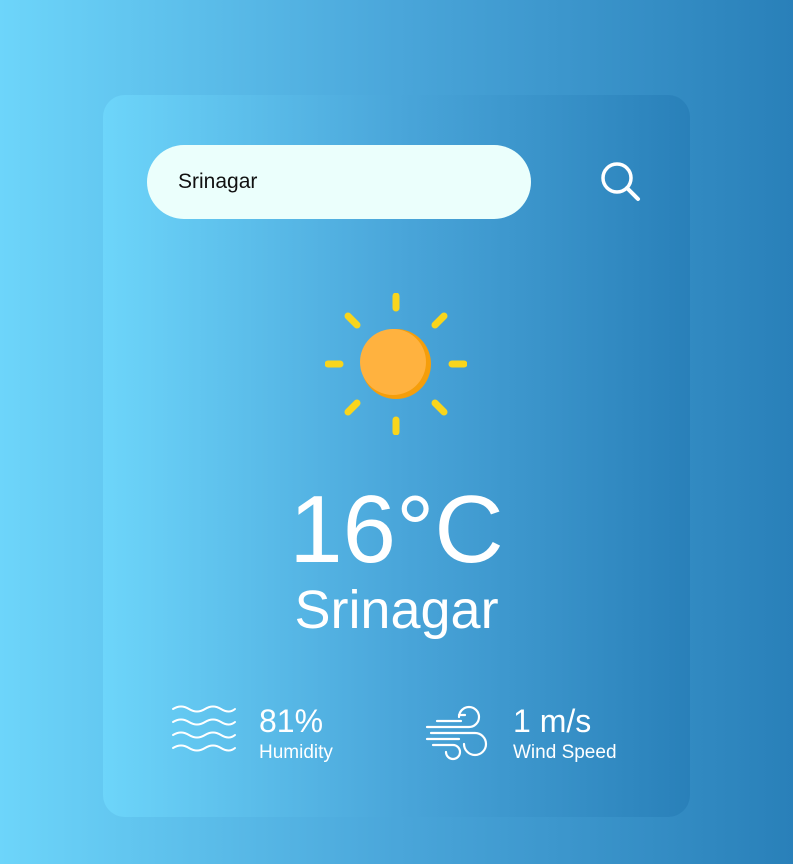 This screenshot has height=864, width=793. What do you see at coordinates (204, 733) in the screenshot?
I see `humidity-waves-icon` at bounding box center [204, 733].